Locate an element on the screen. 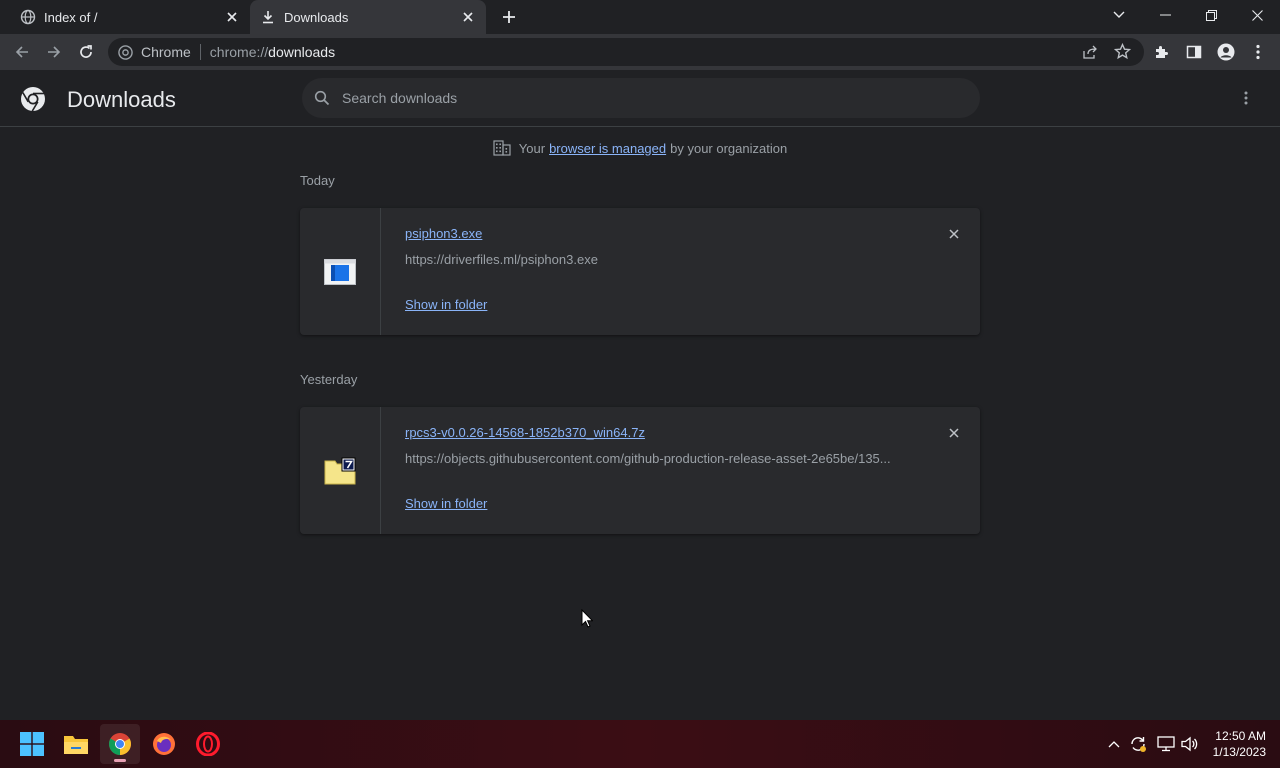 Image resolution: width=1280 pixels, height=768 pixels. tab-search-button is located at coordinates (1119, 15).